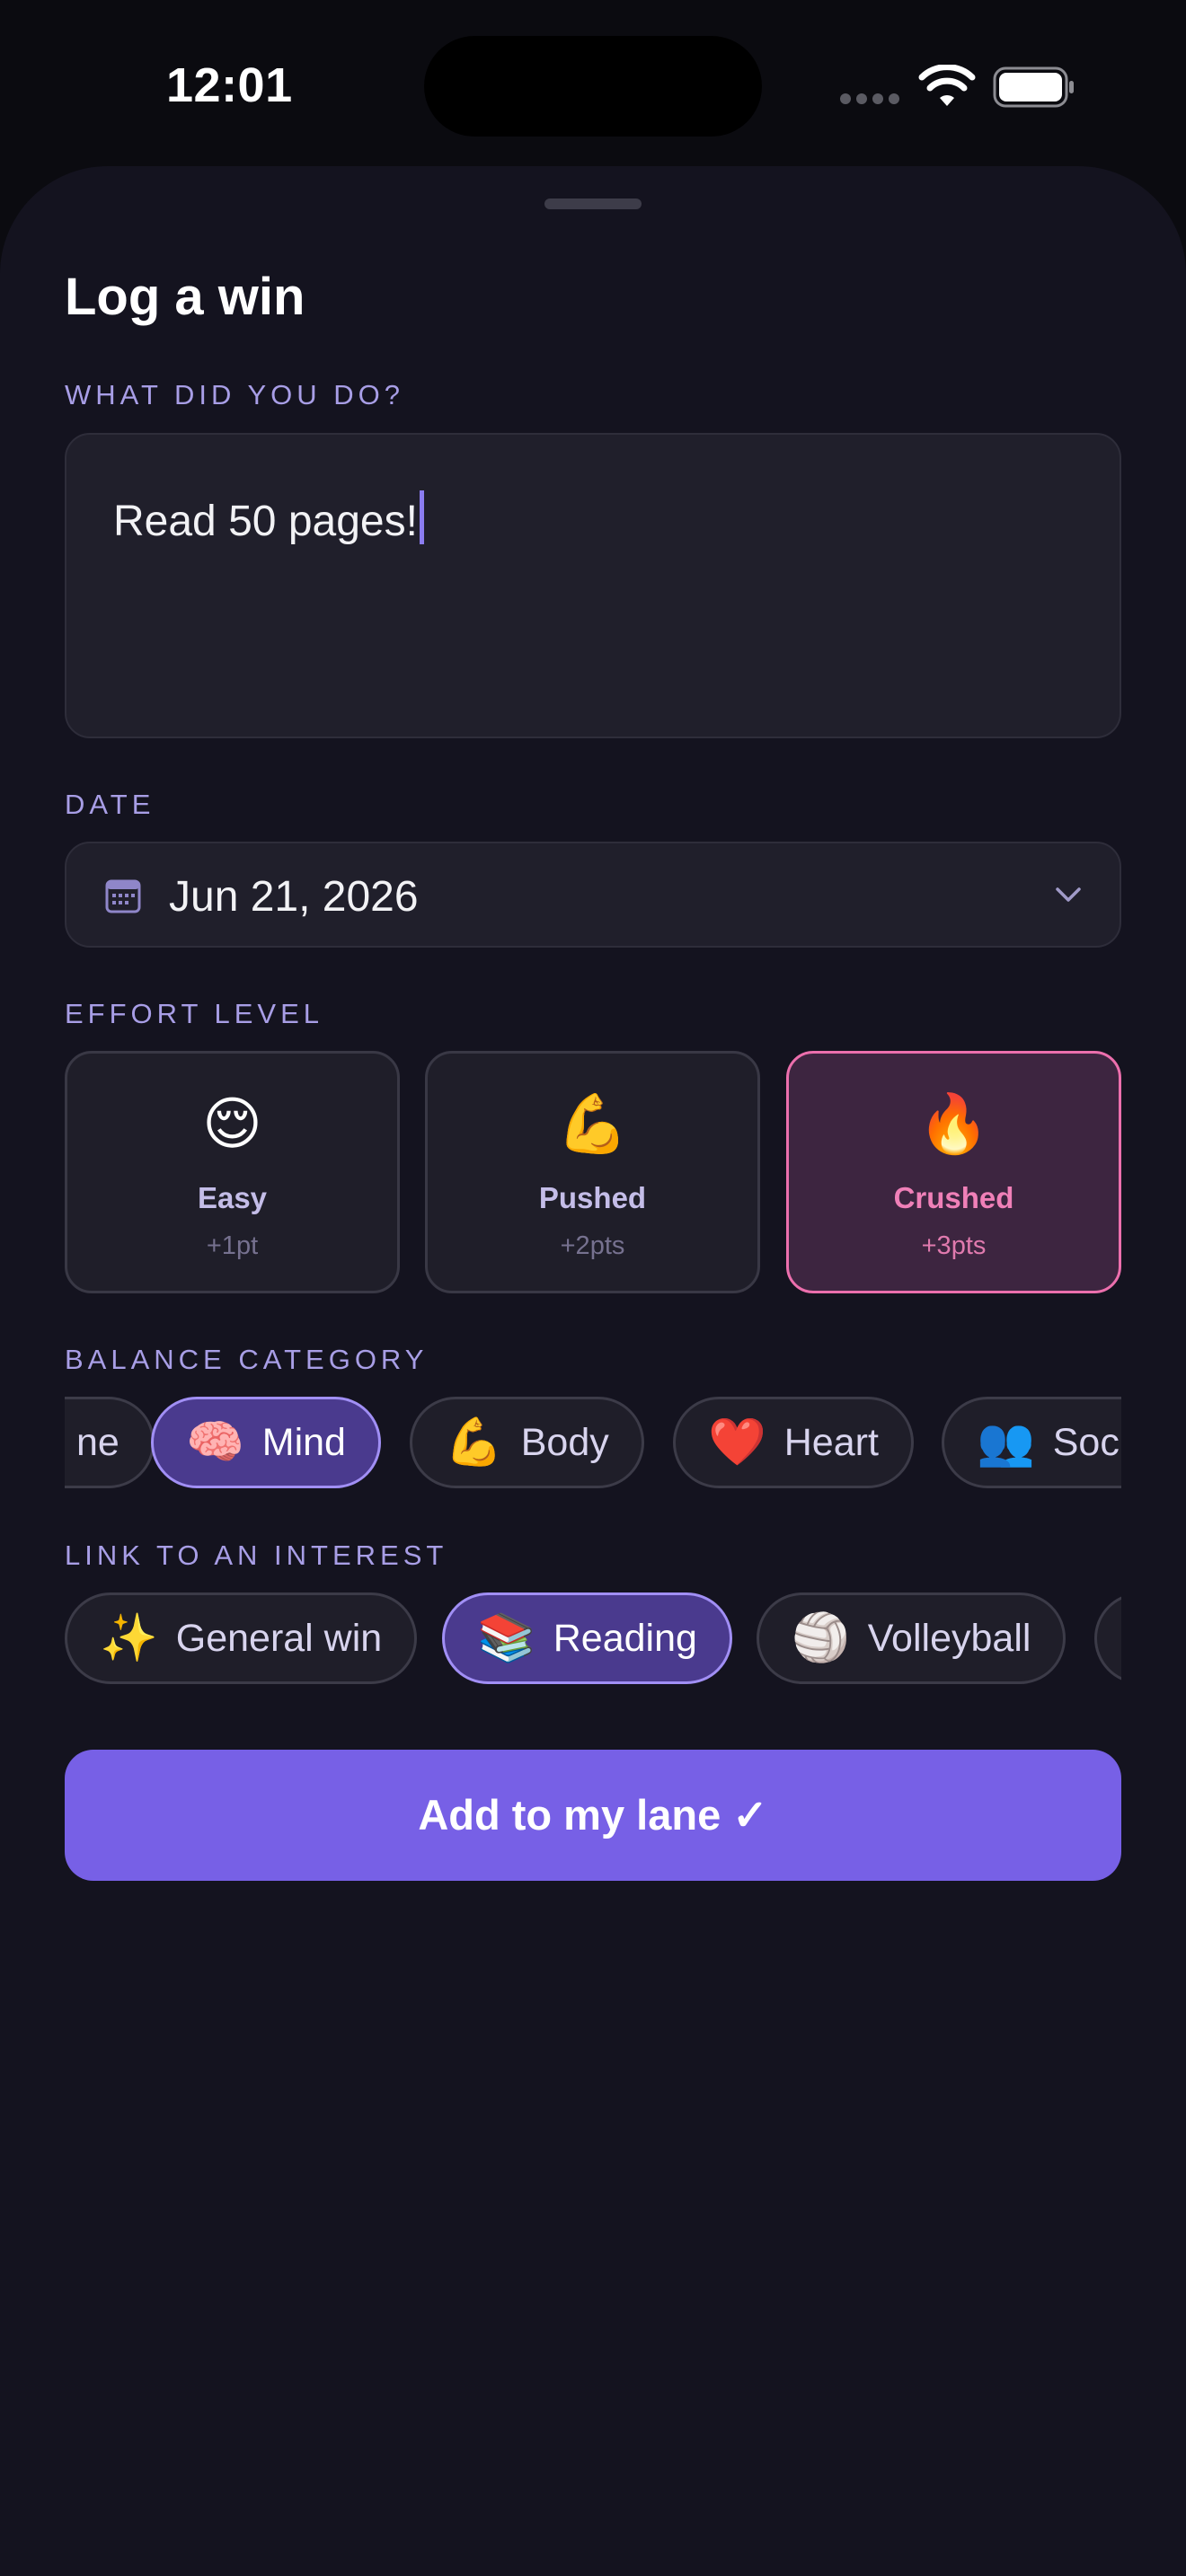  What do you see at coordinates (1068, 894) in the screenshot?
I see `chevron-down-icon` at bounding box center [1068, 894].